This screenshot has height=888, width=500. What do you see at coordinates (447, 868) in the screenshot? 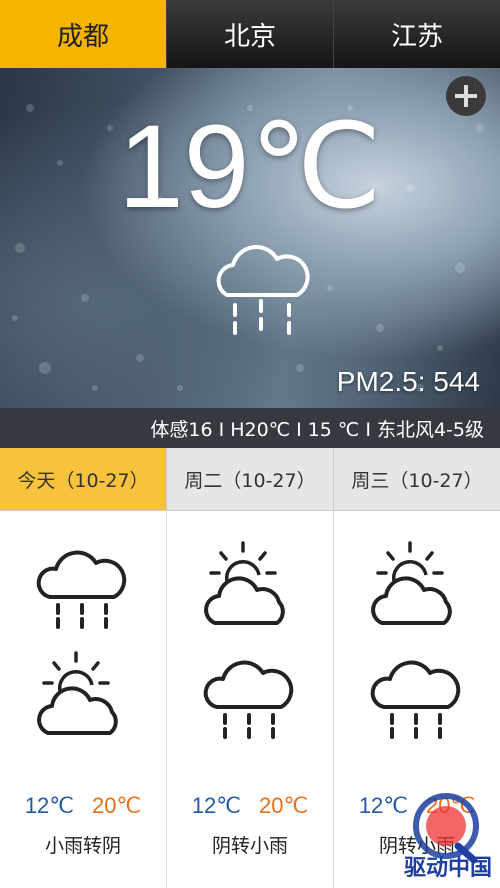
I see `watermark-text: 驱动中国` at bounding box center [447, 868].